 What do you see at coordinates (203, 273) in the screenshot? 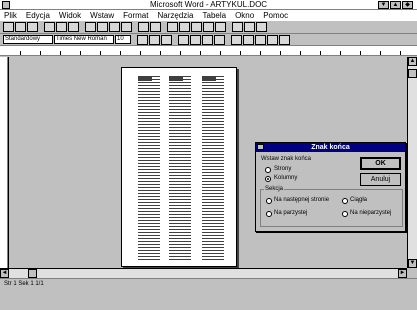
I see `horizontal-scrollbar: ◄ ►` at bounding box center [203, 273].